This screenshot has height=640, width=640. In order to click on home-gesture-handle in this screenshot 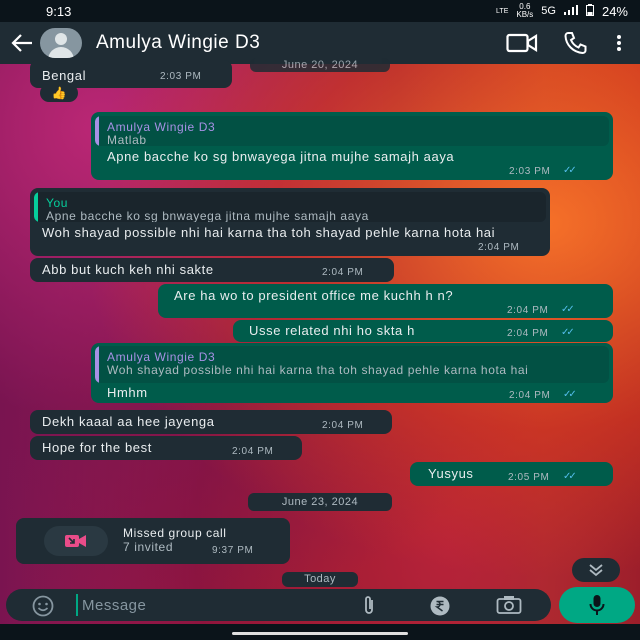, I will do `click(320, 633)`.